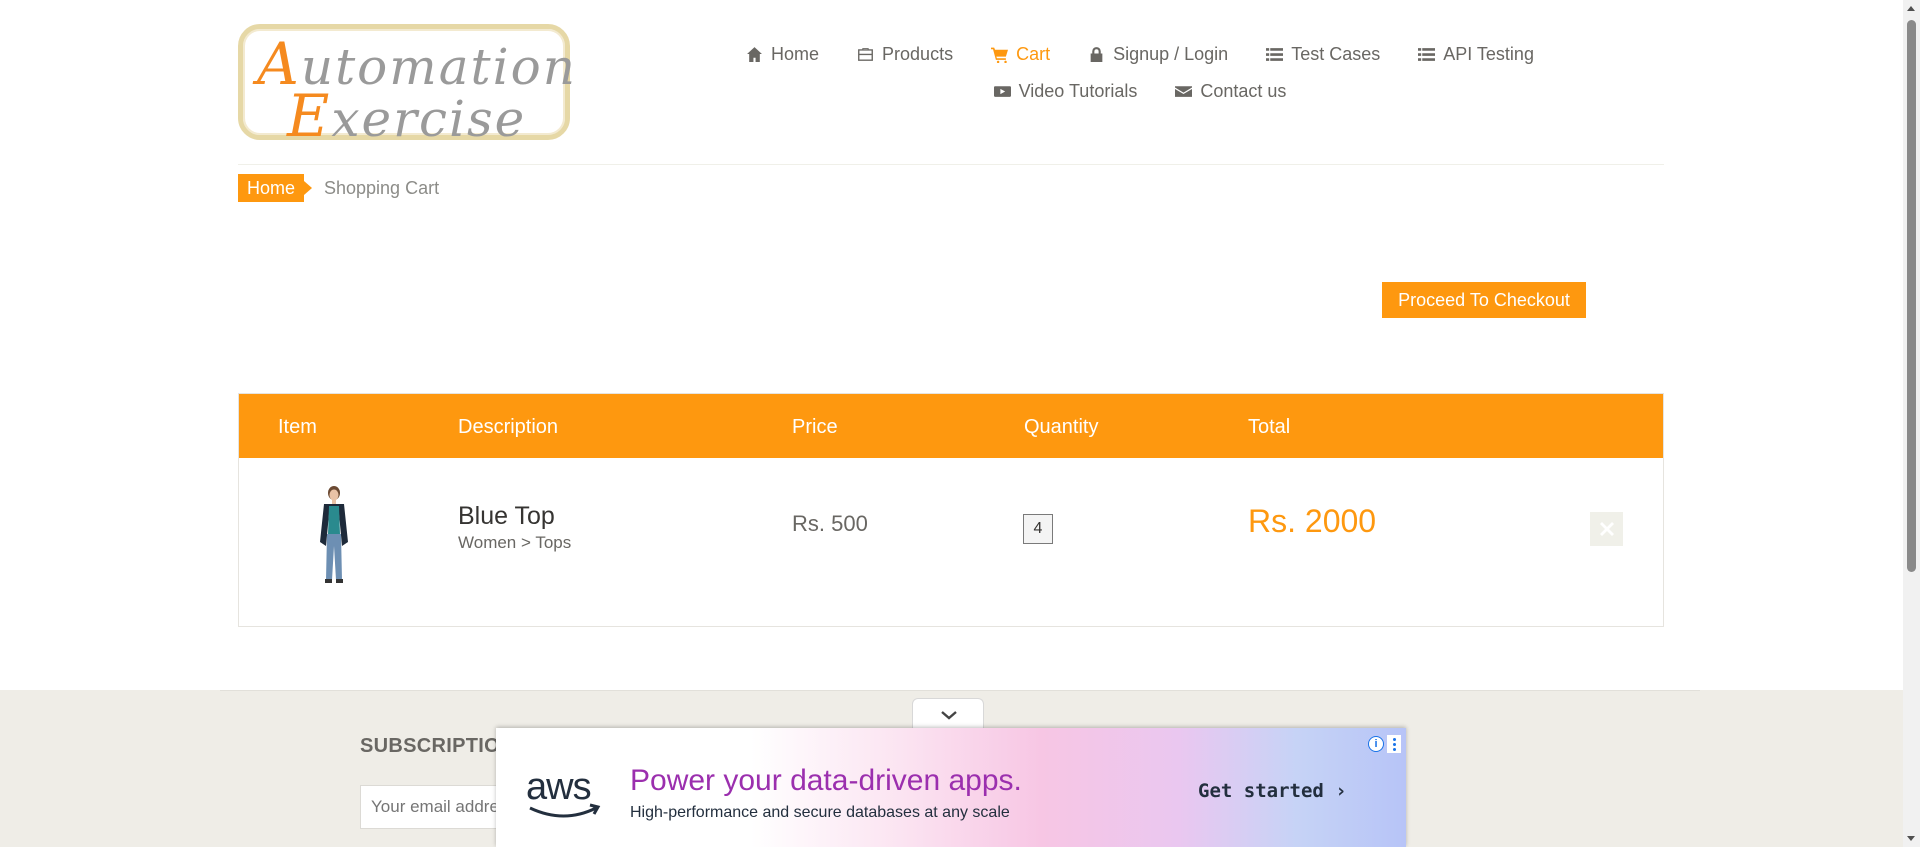 Image resolution: width=1920 pixels, height=847 pixels. I want to click on nav-home-label: Home, so click(795, 54).